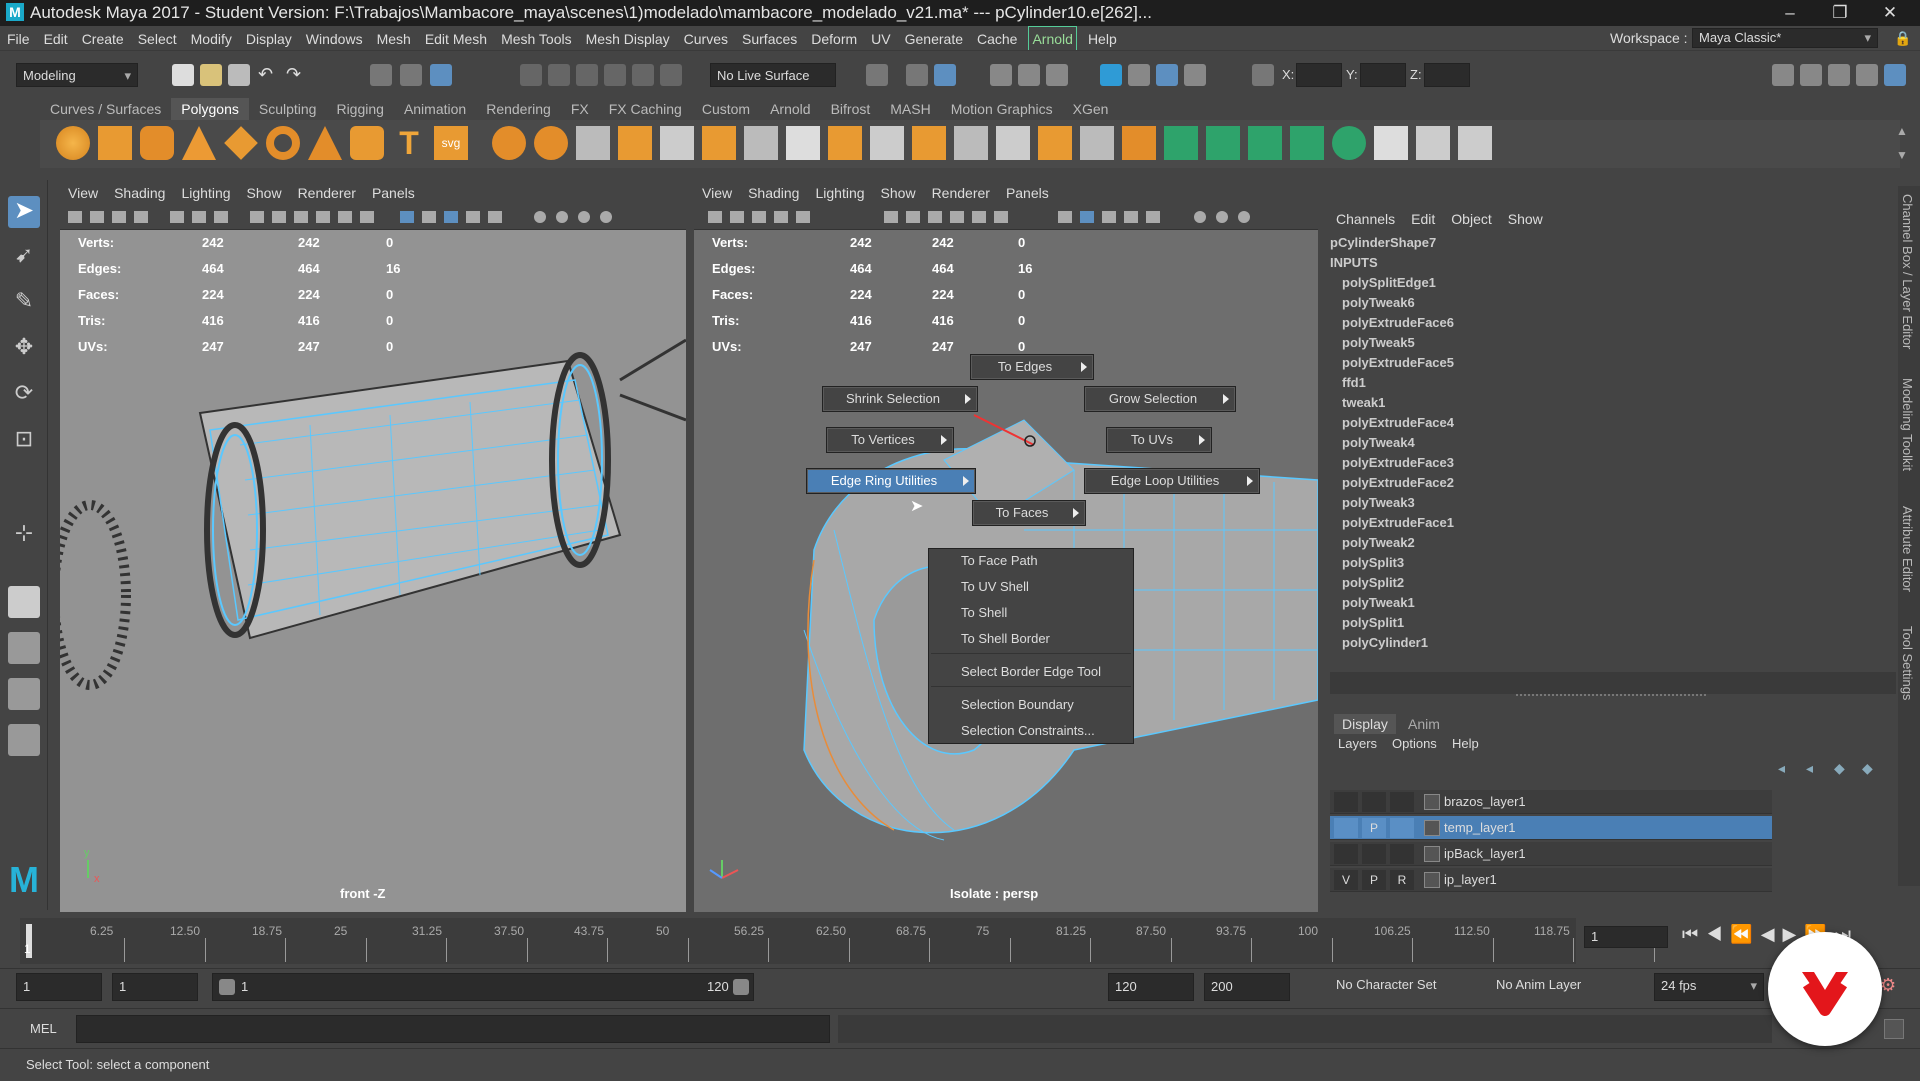  Describe the element at coordinates (839, 193) in the screenshot. I see `vp-menu-lighting: Lighting` at that location.